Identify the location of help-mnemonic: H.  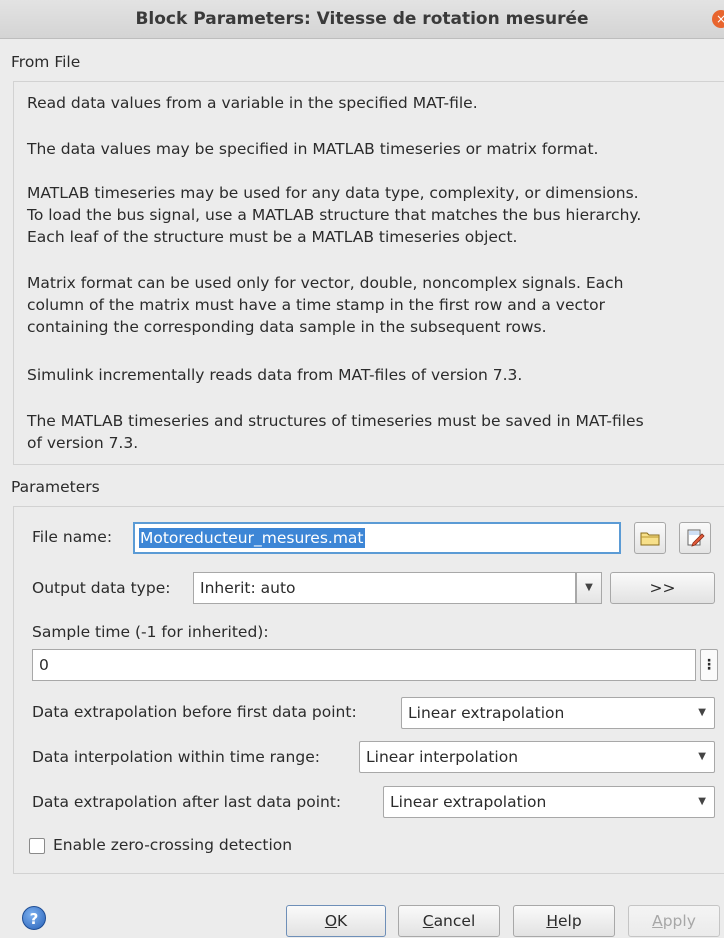
(552, 921).